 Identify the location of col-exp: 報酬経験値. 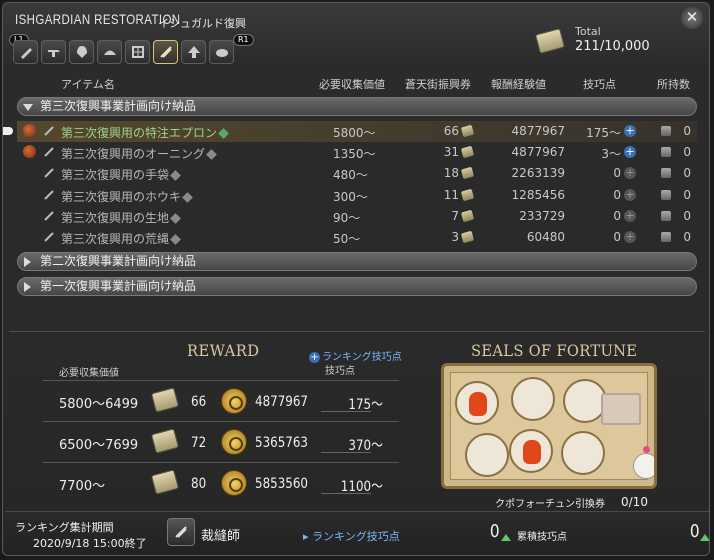
(518, 84).